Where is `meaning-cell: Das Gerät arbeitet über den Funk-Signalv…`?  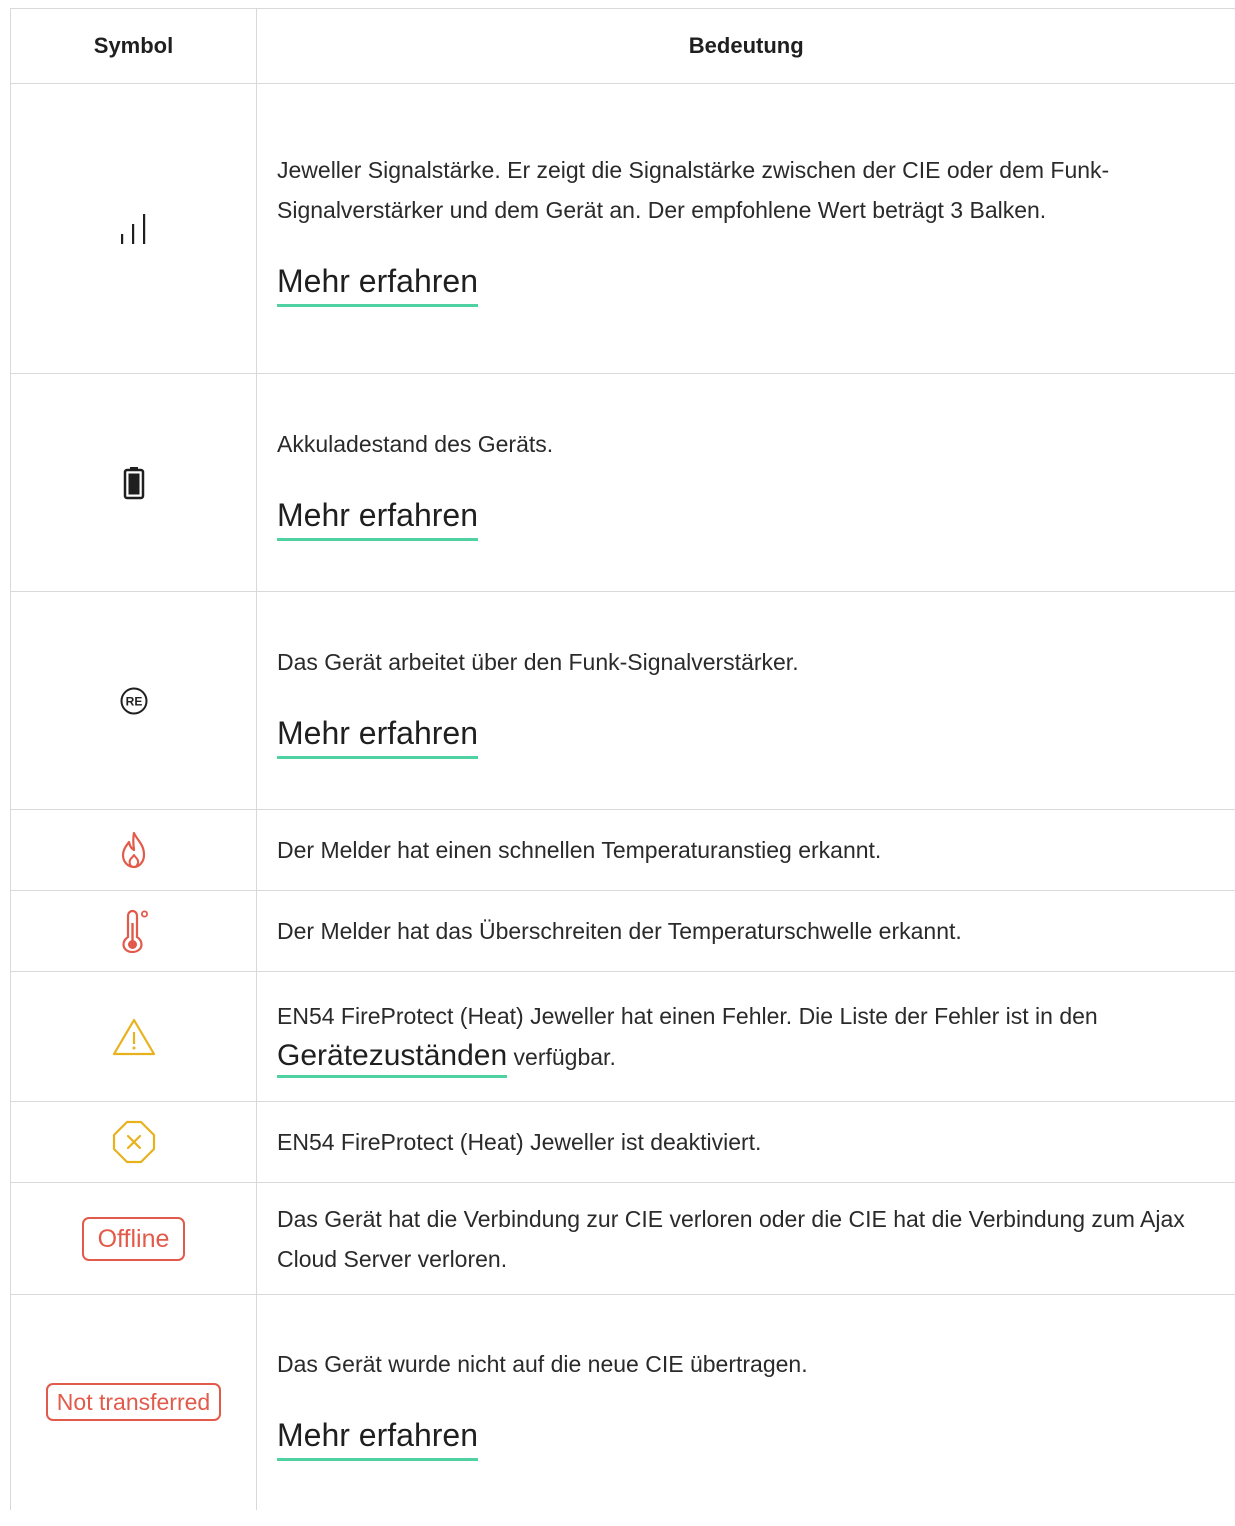
meaning-cell: Das Gerät arbeitet über den Funk-Signalv… is located at coordinates (745, 700).